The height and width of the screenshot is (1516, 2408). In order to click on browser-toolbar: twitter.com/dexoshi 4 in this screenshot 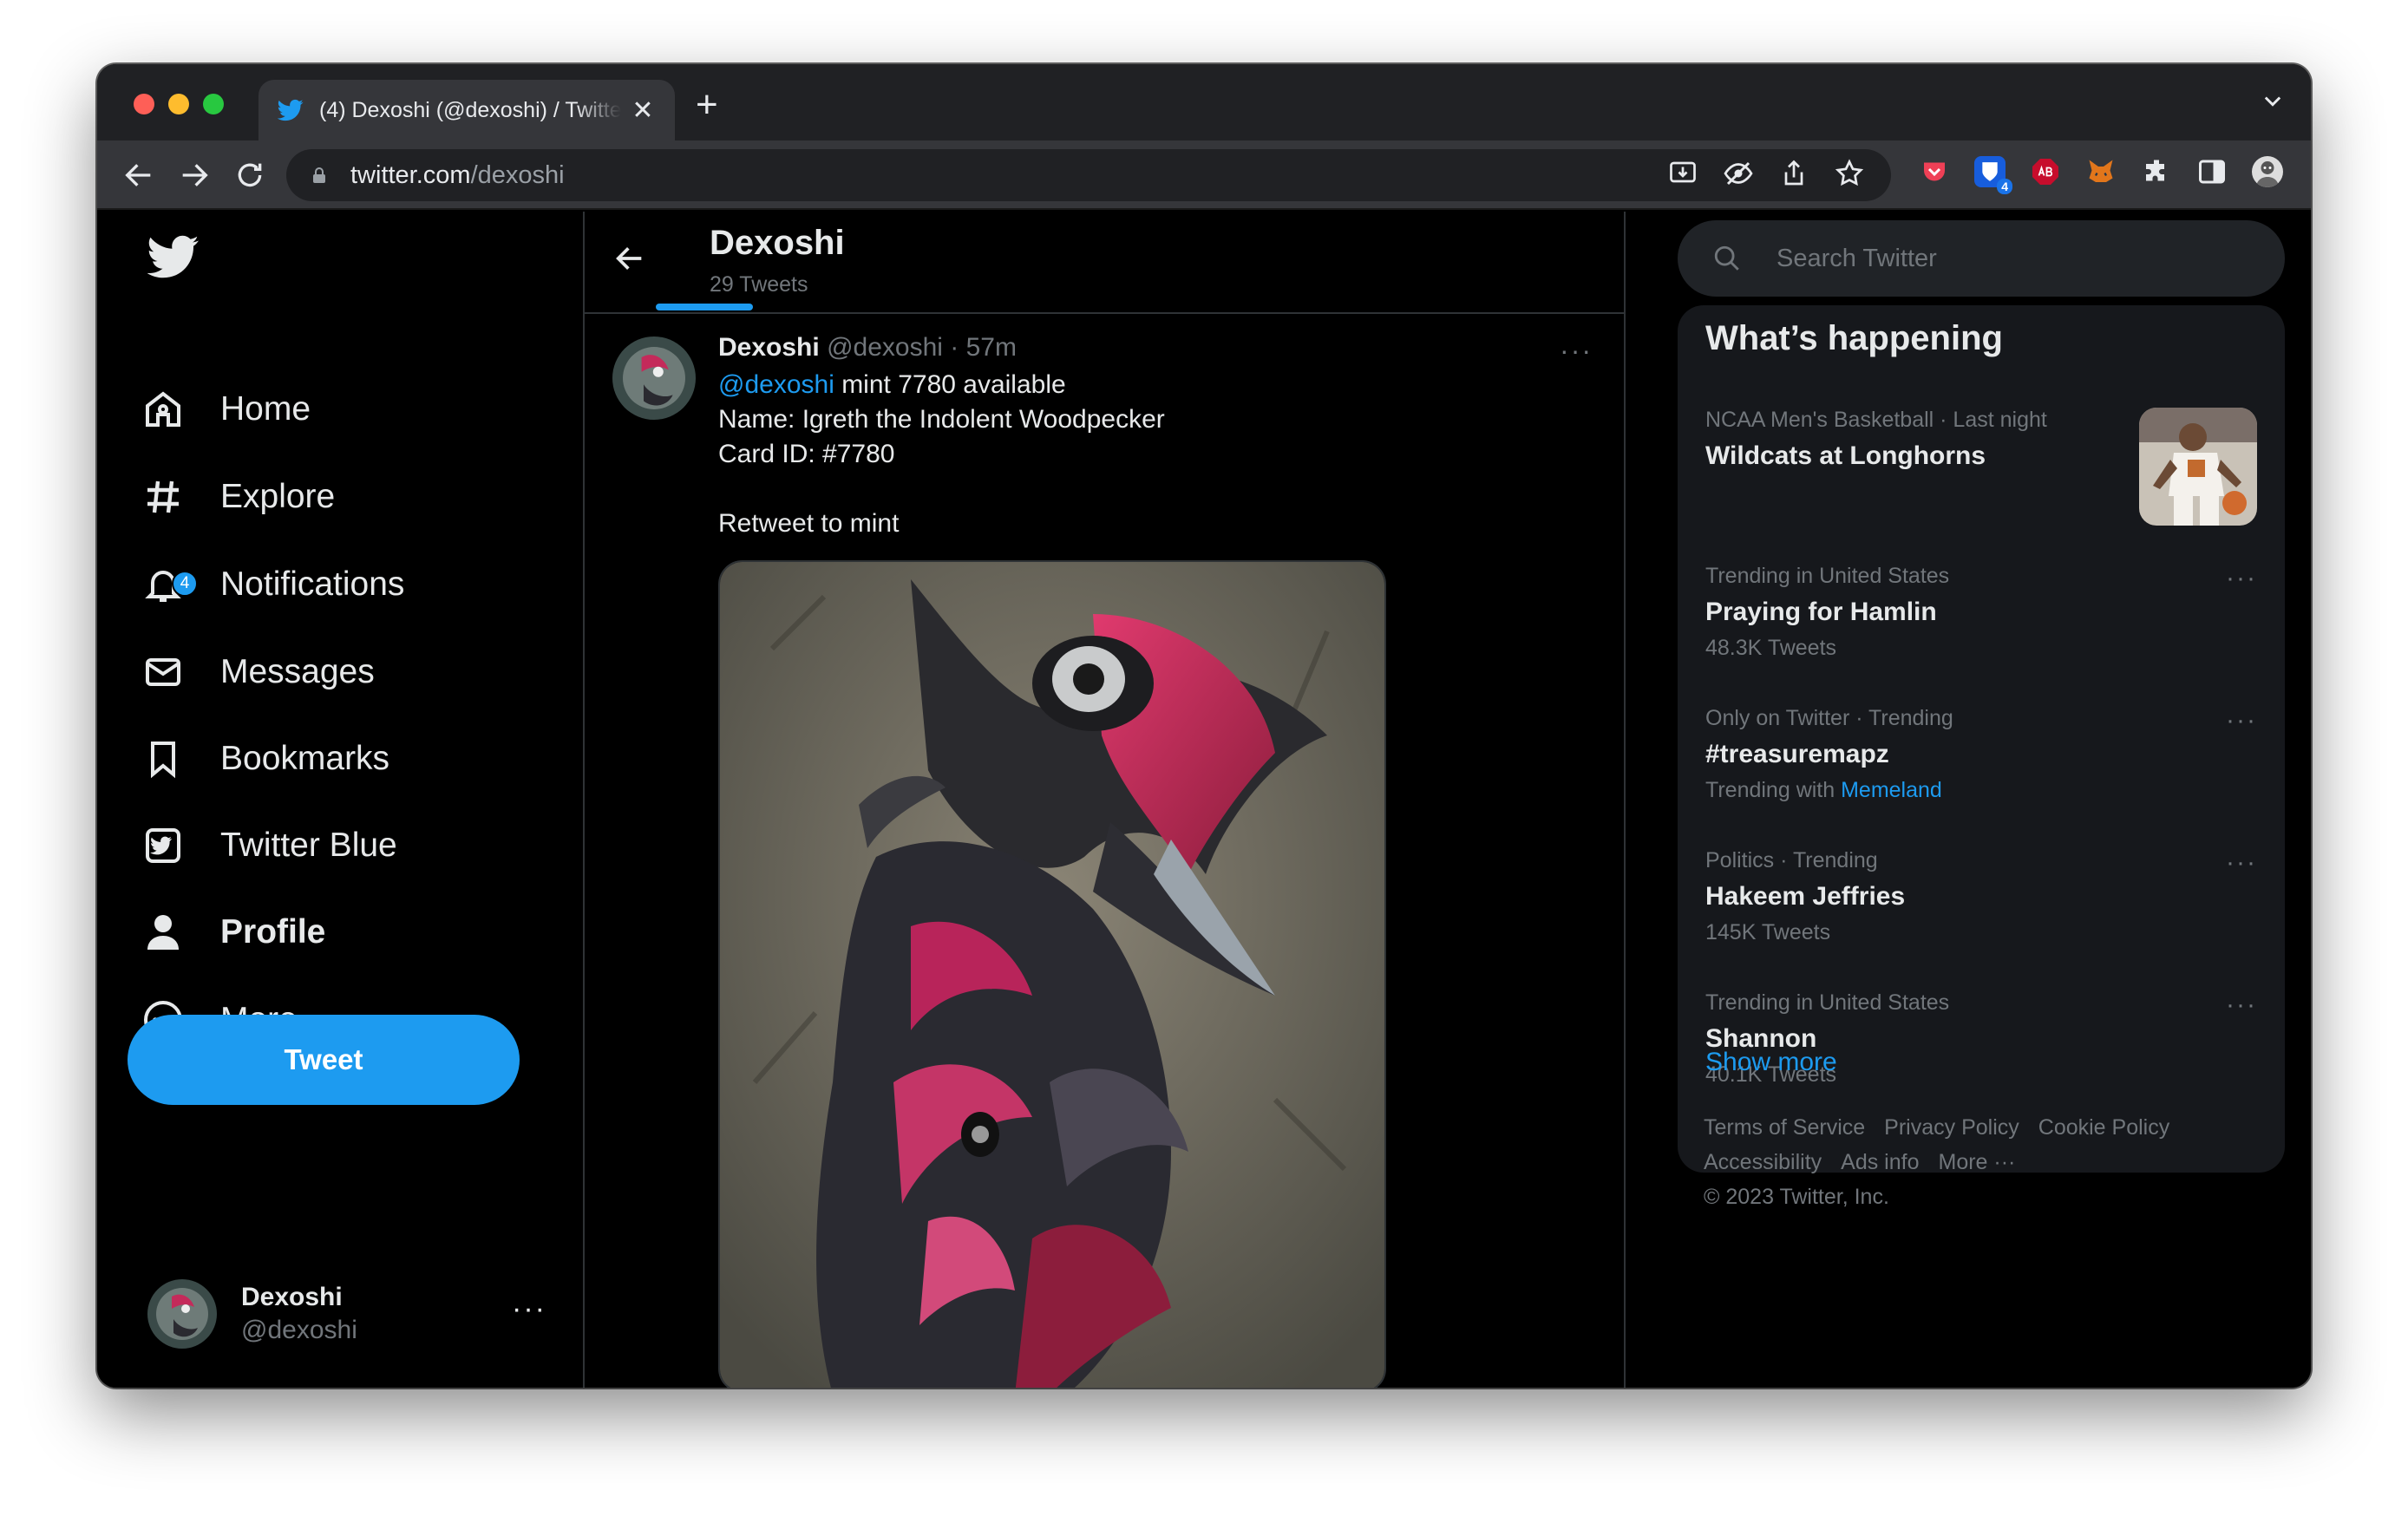, I will do `click(1204, 175)`.